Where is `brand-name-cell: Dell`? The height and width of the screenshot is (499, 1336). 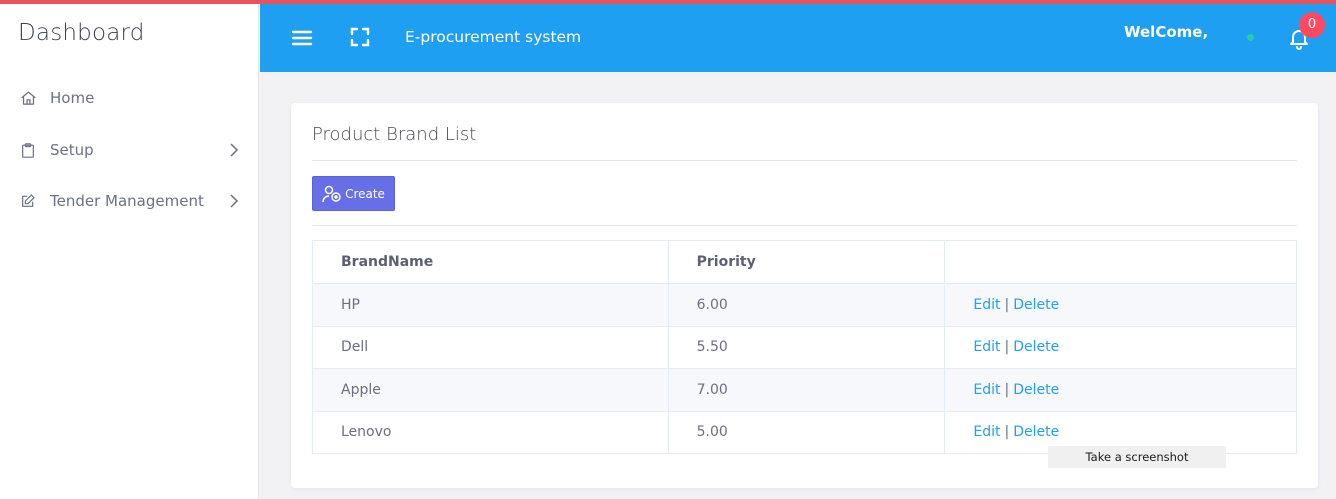 brand-name-cell: Dell is located at coordinates (490, 347).